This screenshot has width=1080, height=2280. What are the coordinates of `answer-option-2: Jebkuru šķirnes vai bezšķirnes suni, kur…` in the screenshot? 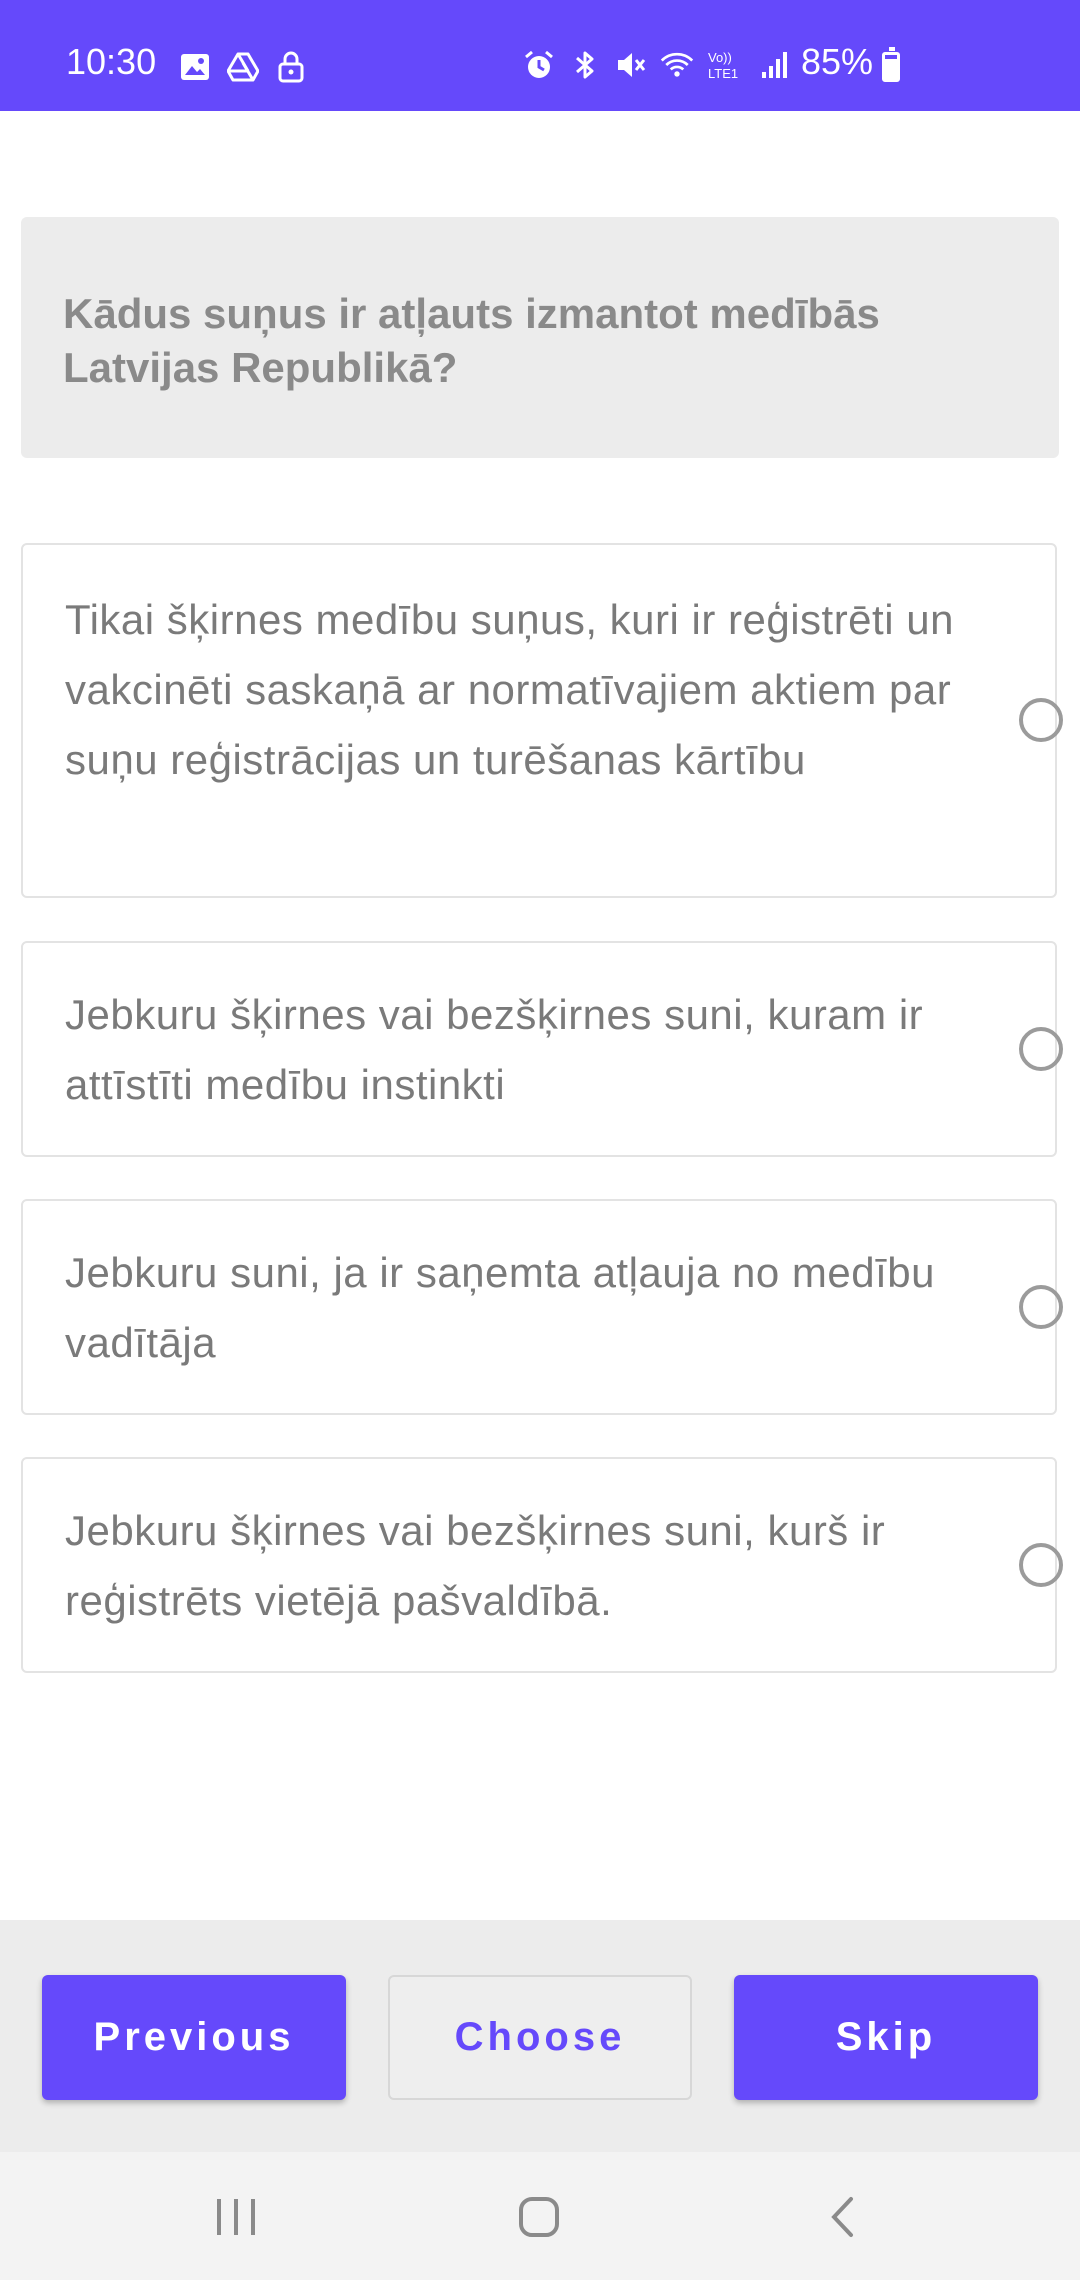 It's located at (542, 1049).